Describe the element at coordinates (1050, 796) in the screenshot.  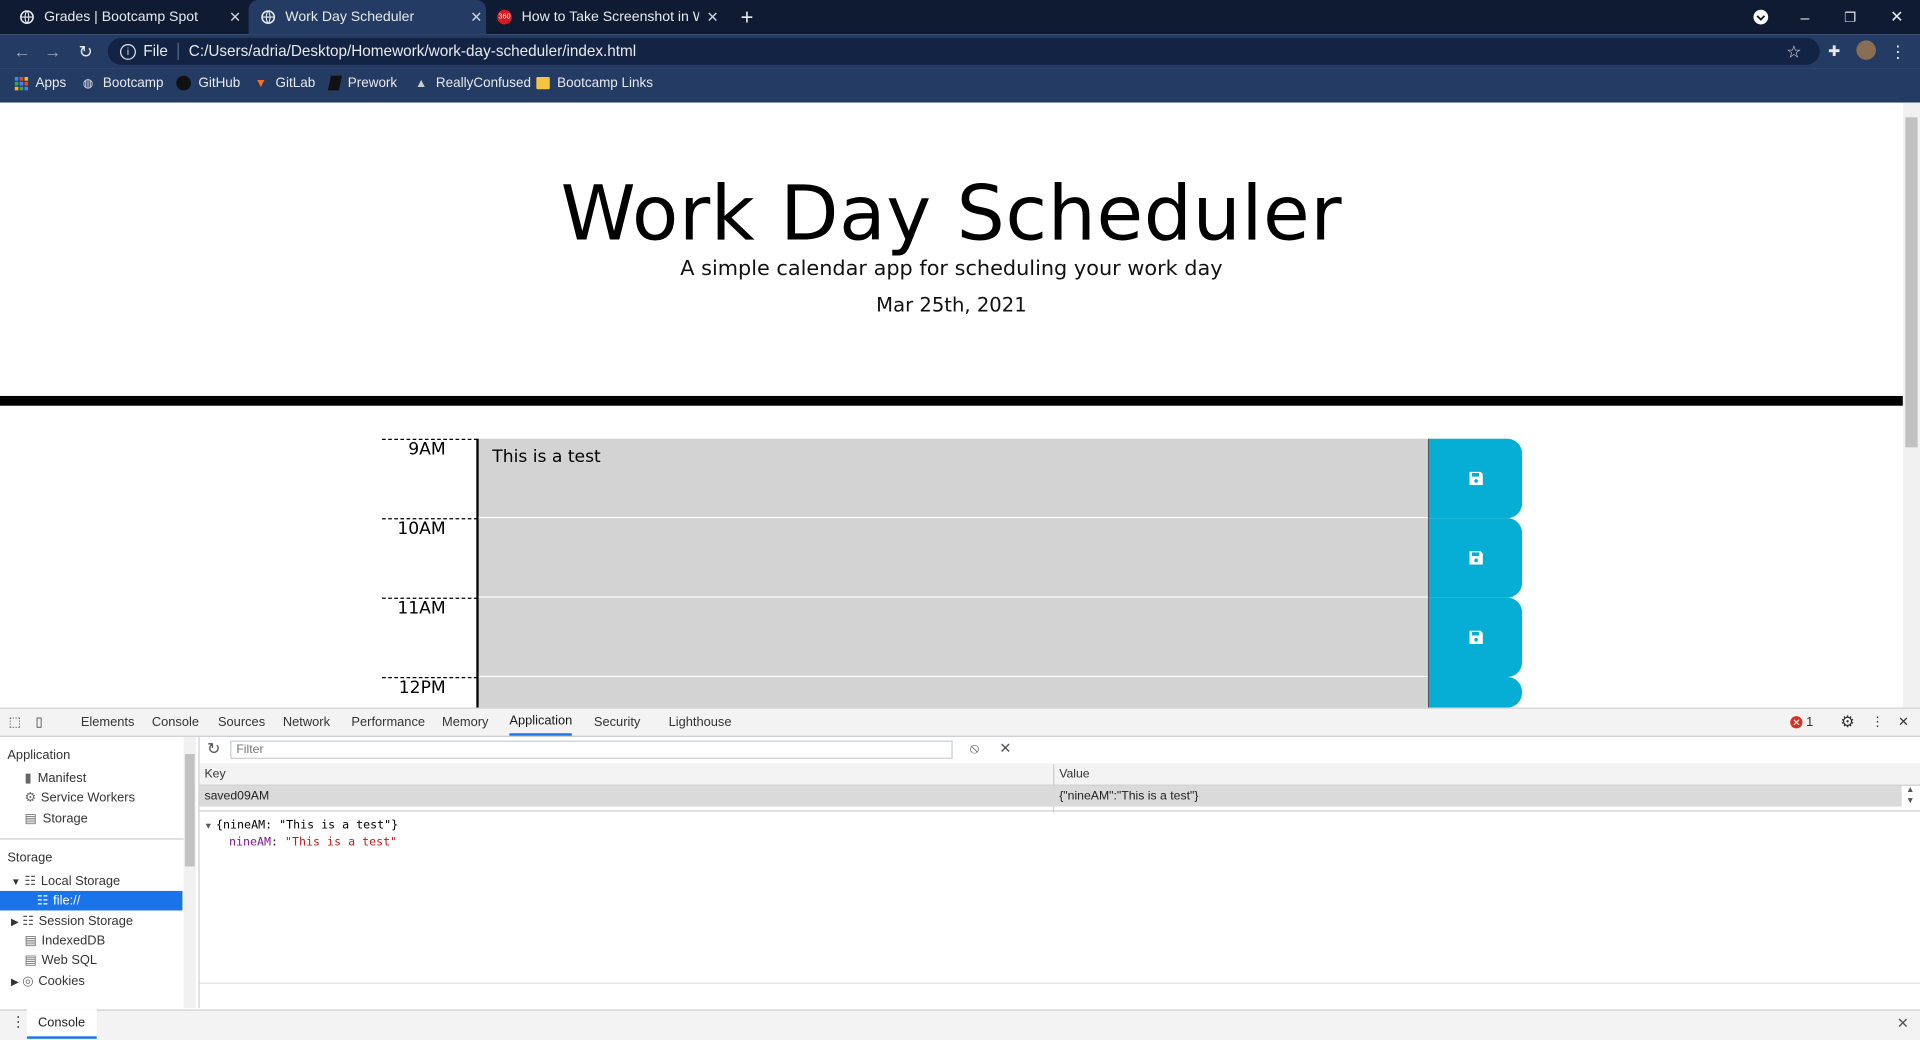
I see `table-row` at that location.